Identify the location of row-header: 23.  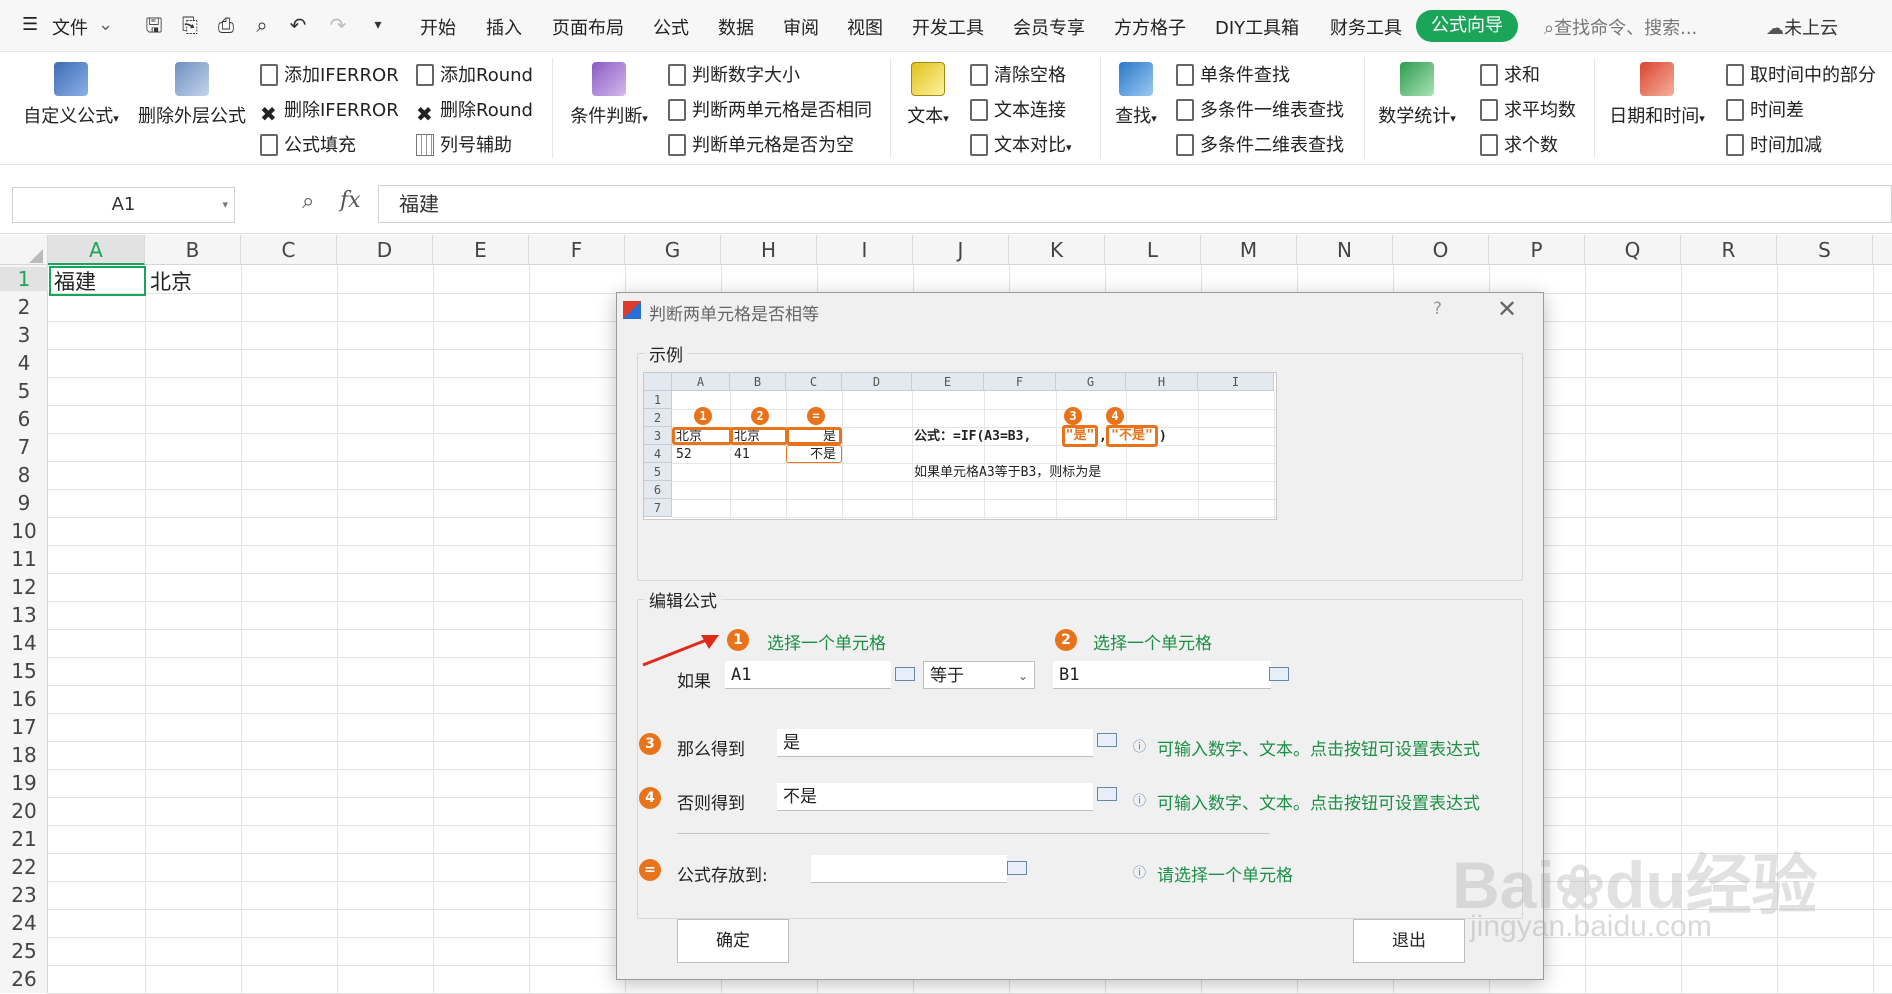
(24, 895).